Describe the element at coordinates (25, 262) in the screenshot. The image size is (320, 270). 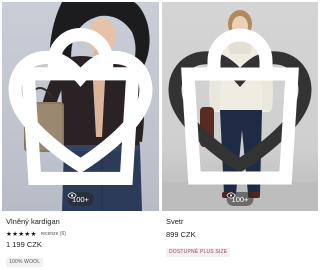
I see `material-badge: 100% WOOL` at that location.